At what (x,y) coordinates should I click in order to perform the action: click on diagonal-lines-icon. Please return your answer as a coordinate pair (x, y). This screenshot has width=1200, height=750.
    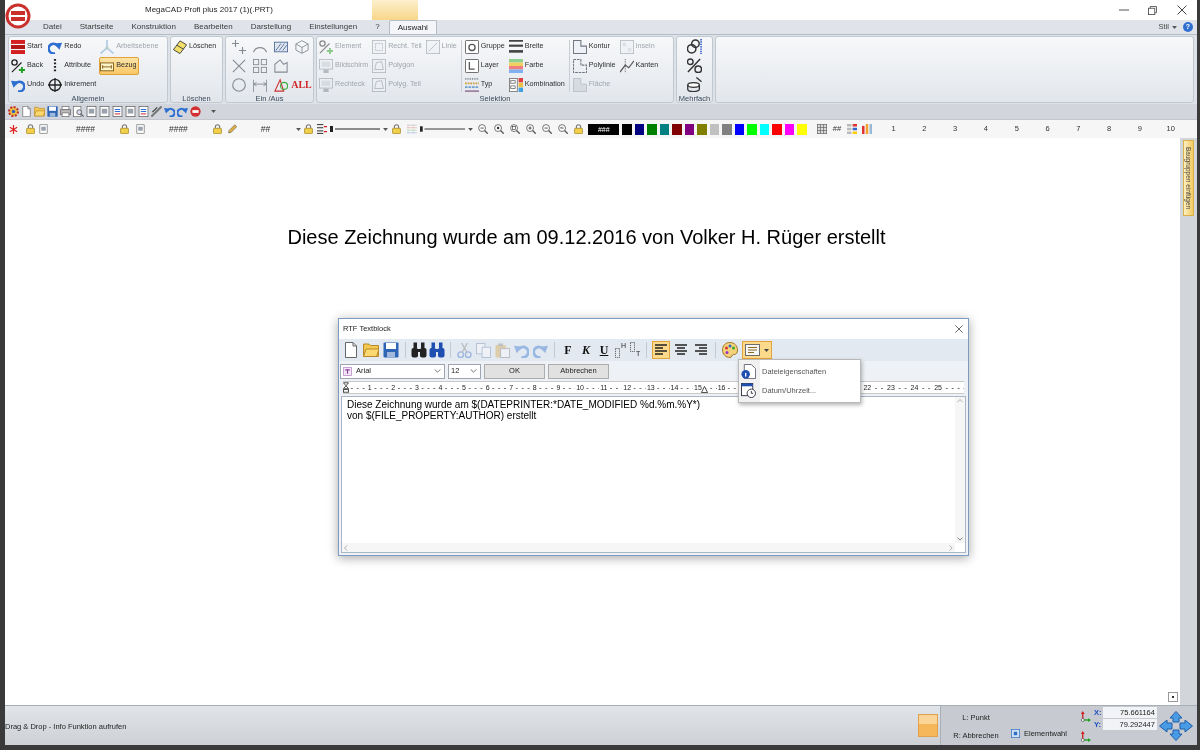
    Looking at the image, I should click on (156, 111).